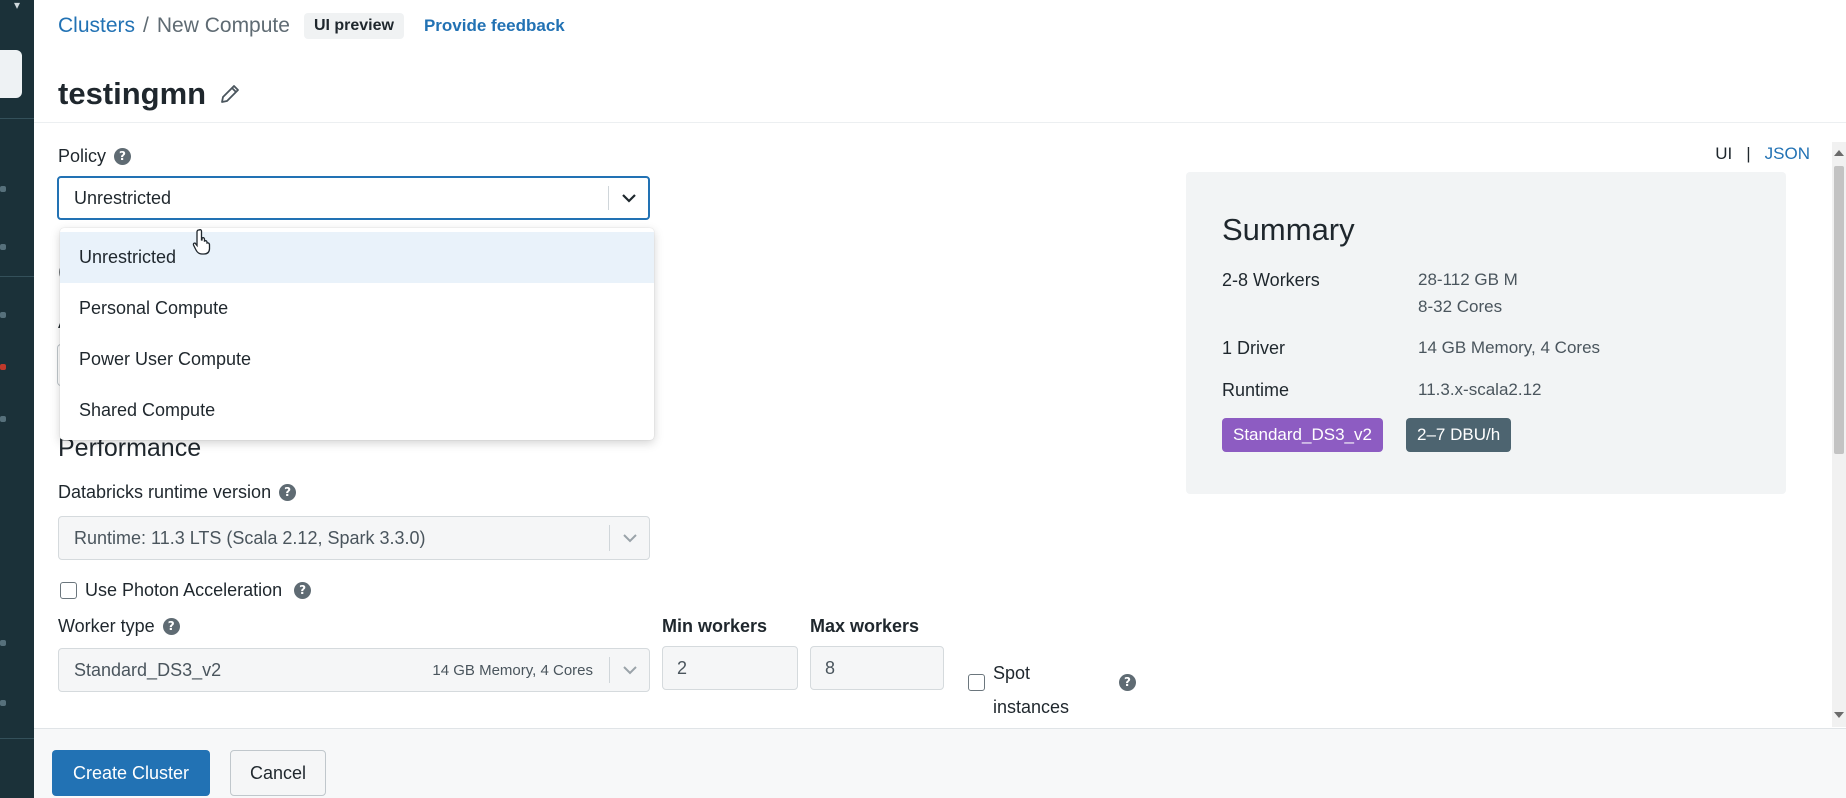  What do you see at coordinates (357, 257) in the screenshot?
I see `policy-option-unrestricted: Unrestricted` at bounding box center [357, 257].